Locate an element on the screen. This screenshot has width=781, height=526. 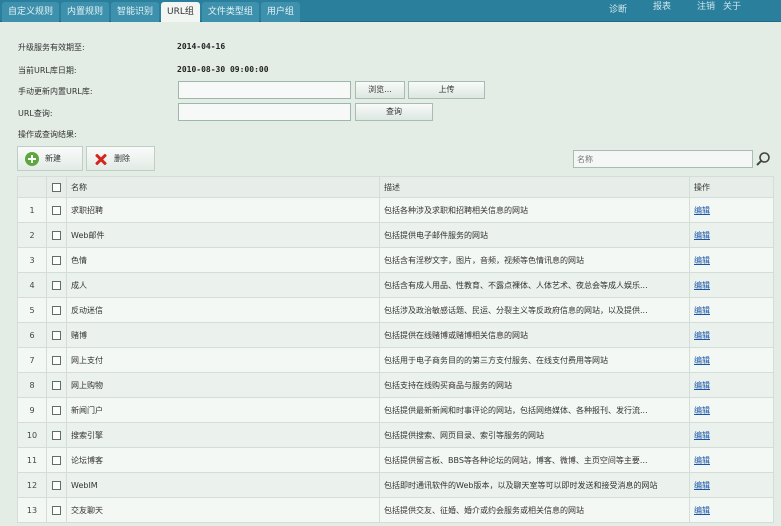
name-search-input is located at coordinates (663, 159).